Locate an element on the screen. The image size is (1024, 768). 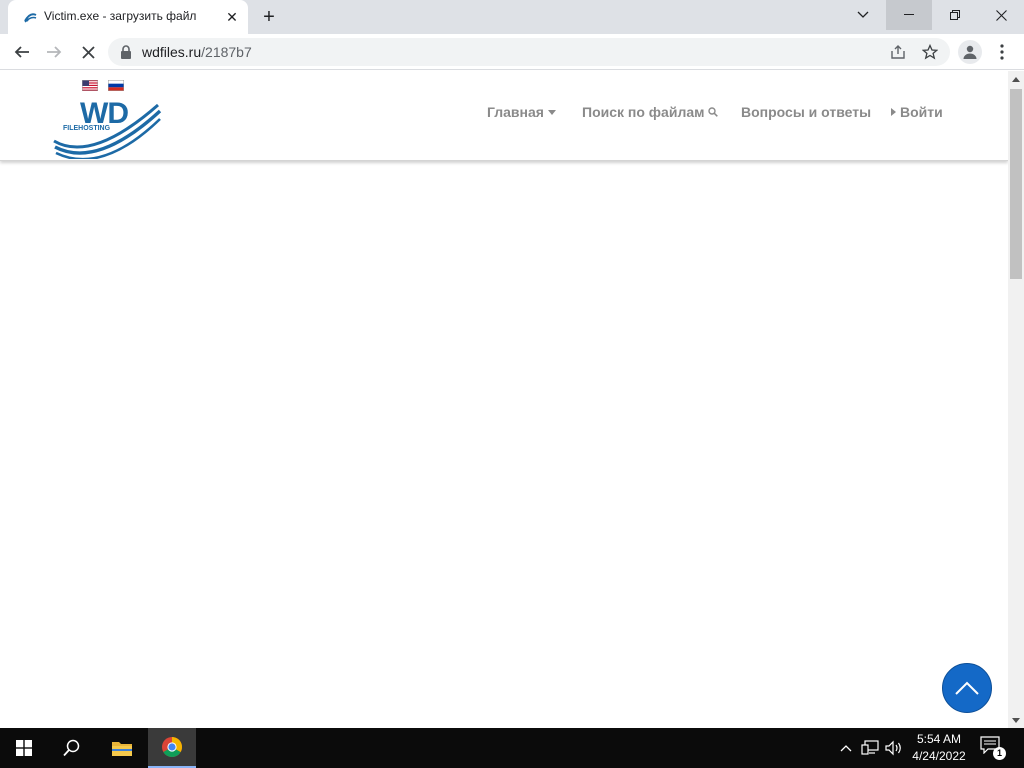
url-path: /2187b7 is located at coordinates (226, 52).